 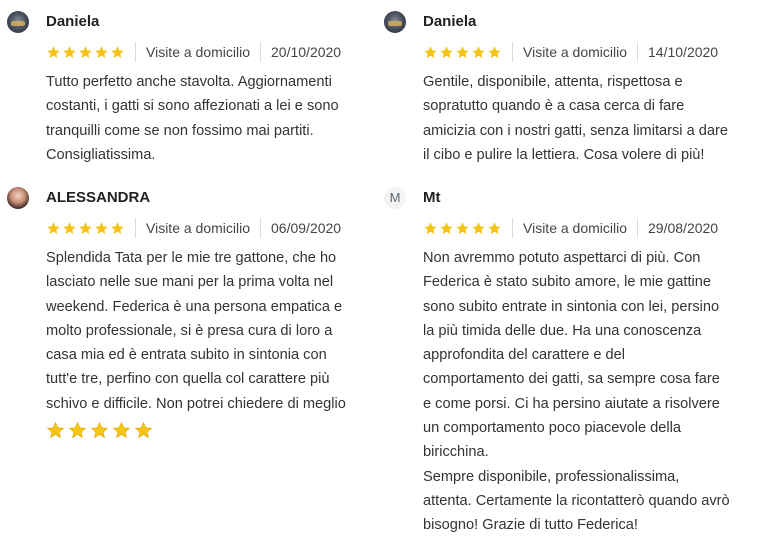 What do you see at coordinates (306, 228) in the screenshot?
I see `review-date: 06/09/2020` at bounding box center [306, 228].